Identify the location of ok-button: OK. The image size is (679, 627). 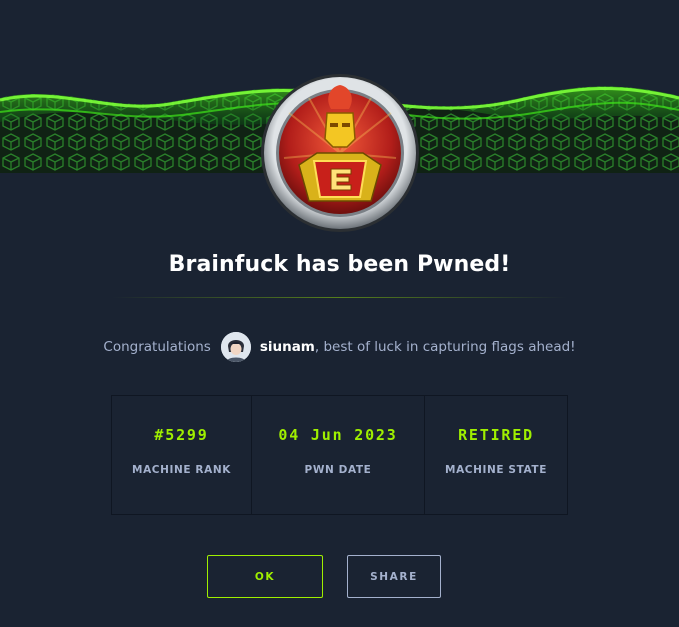
(265, 576).